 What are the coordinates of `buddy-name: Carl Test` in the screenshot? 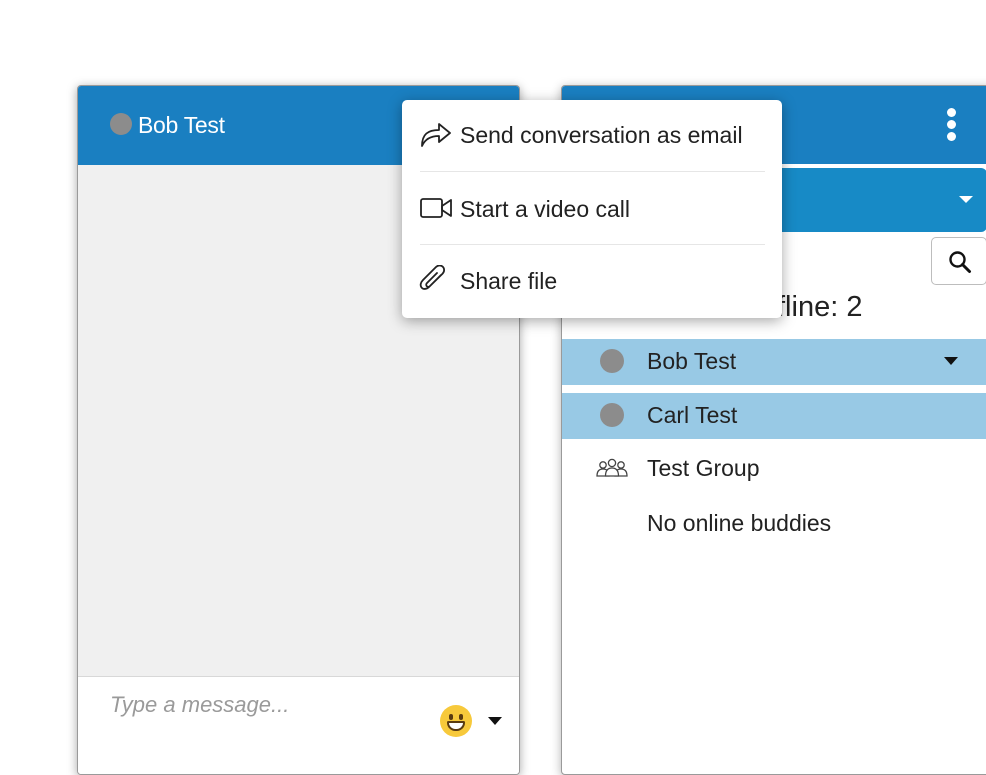 It's located at (692, 415).